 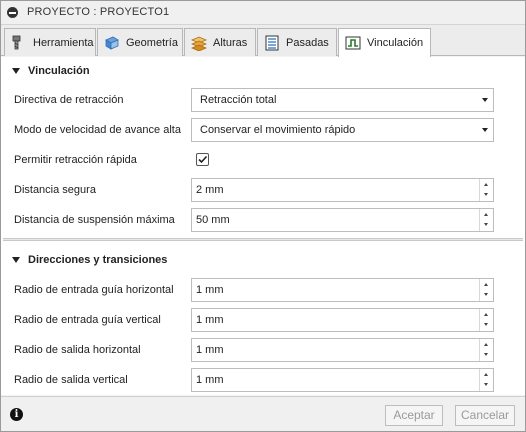 I want to click on allow-rapid-retract-label: Permitir retracción rápida, so click(x=75, y=160).